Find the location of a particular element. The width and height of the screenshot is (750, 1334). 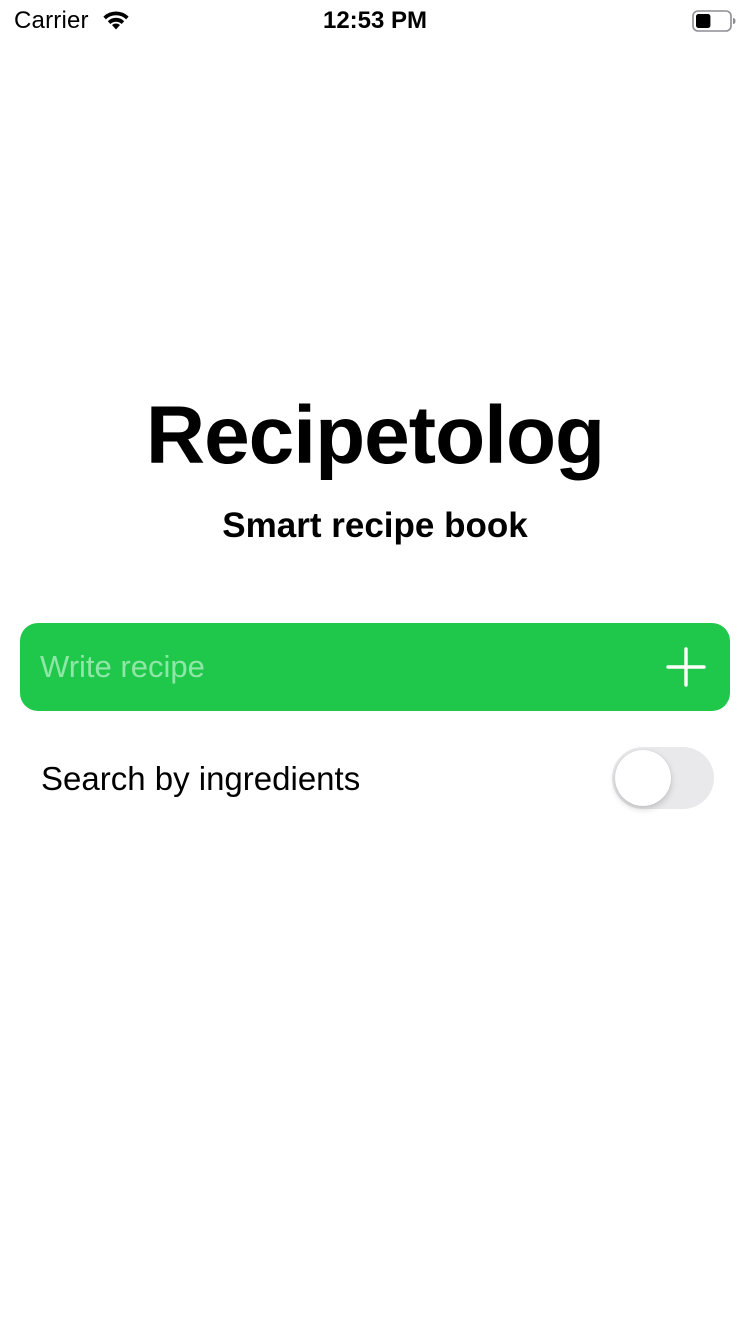

app-title: Recipetolog is located at coordinates (375, 435).